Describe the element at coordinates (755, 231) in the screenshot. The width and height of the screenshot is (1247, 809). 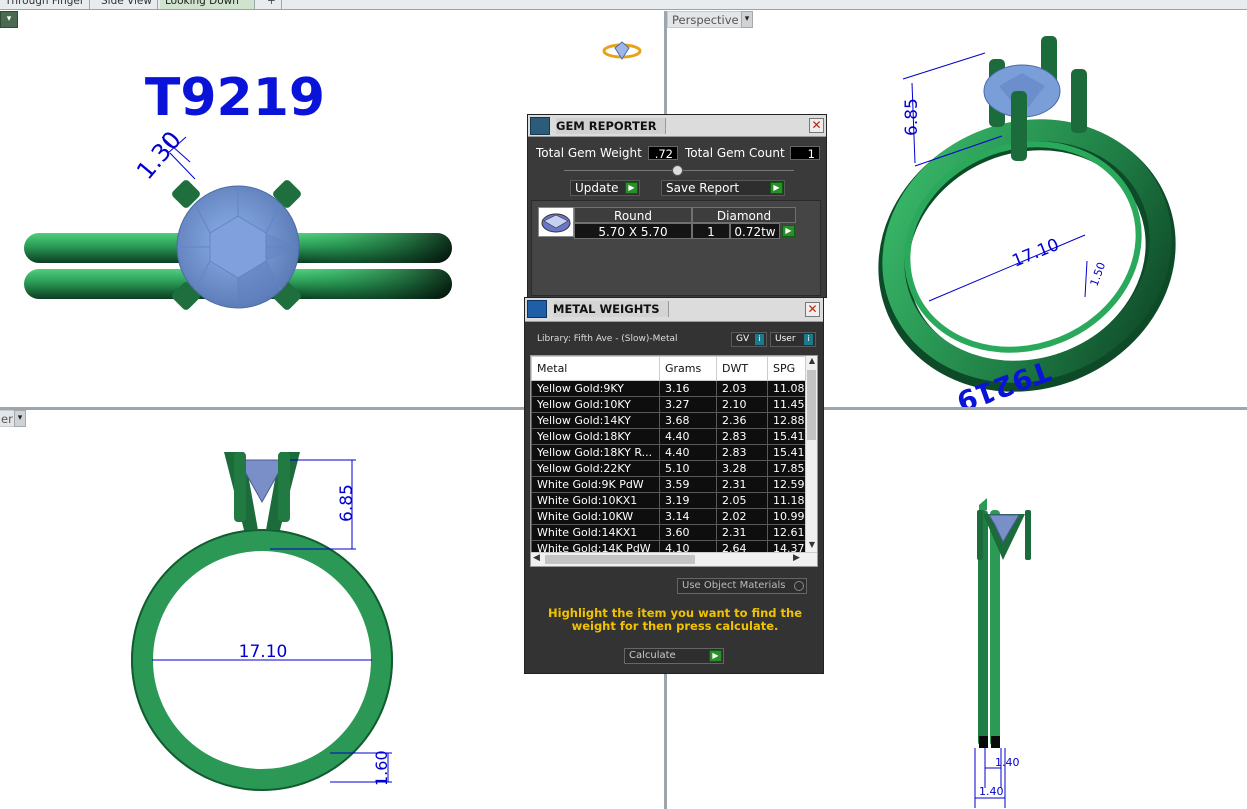
I see `gem-weight-cell: 0.72tw` at that location.